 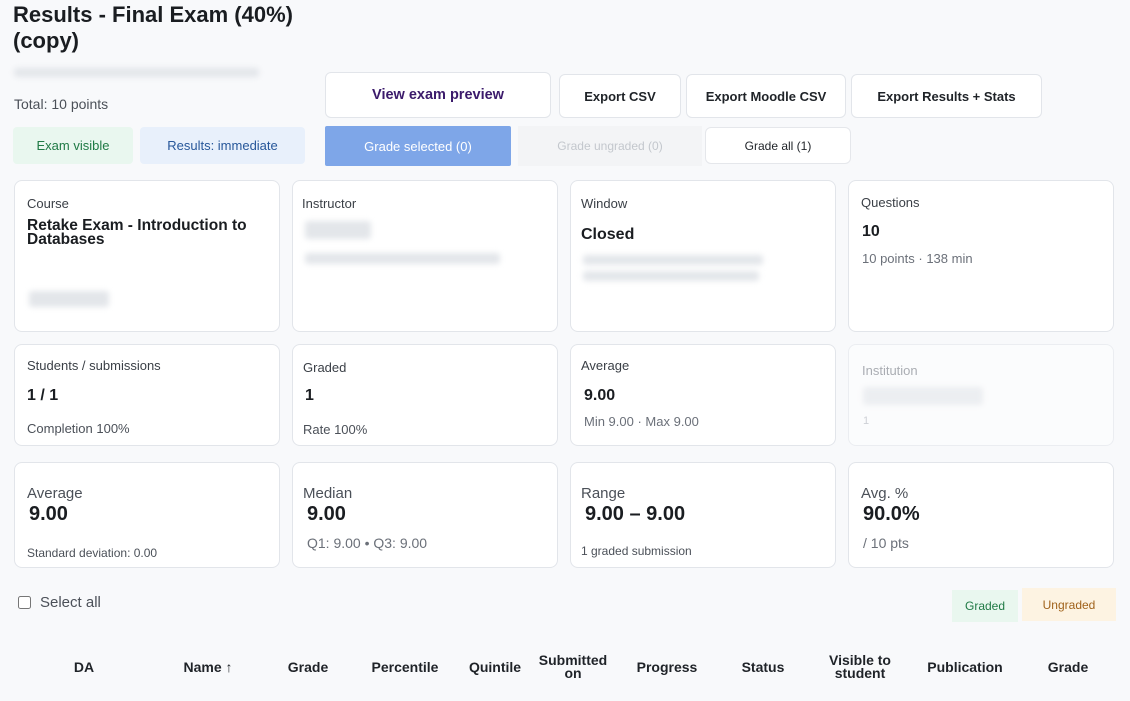 What do you see at coordinates (603, 493) in the screenshot?
I see `stat-range-label: Range` at bounding box center [603, 493].